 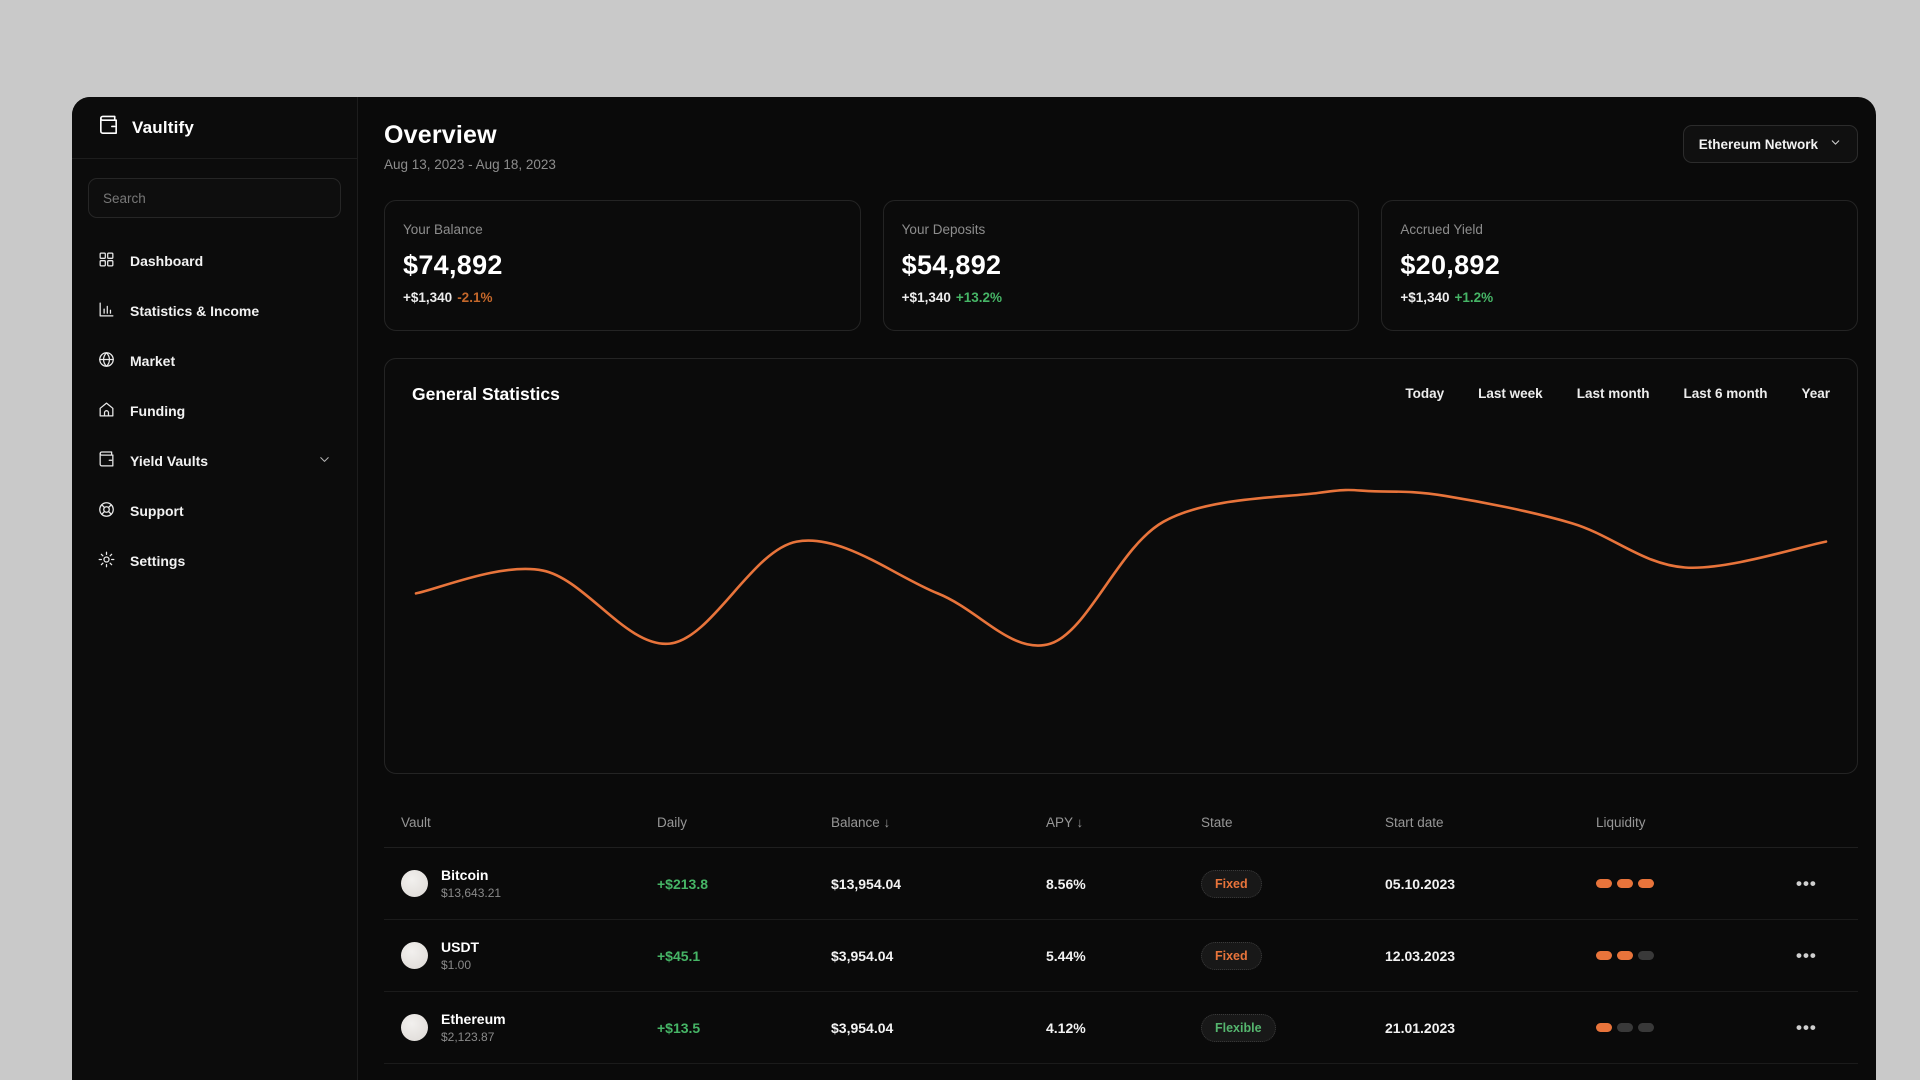 What do you see at coordinates (622, 297) in the screenshot?
I see `card-change: +$1,340 -2.1%` at bounding box center [622, 297].